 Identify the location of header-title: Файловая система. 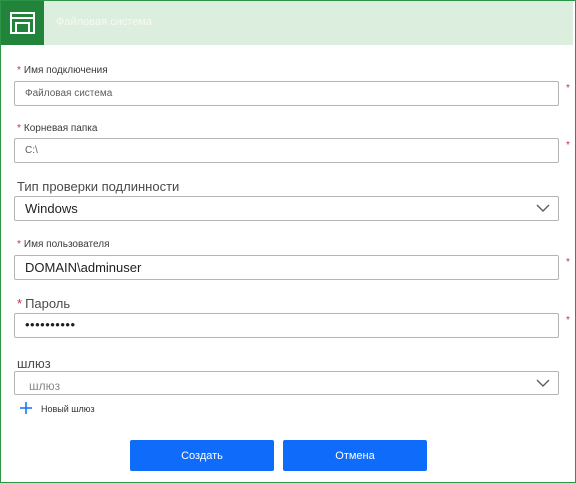
(104, 22).